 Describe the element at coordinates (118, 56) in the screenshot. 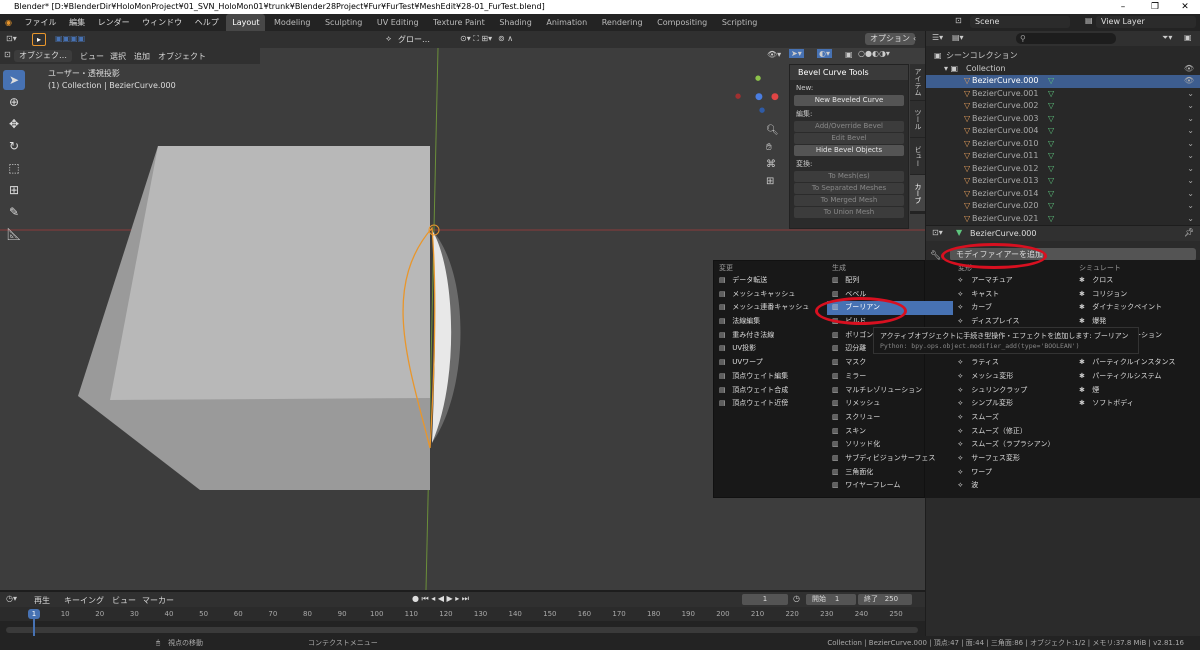

I see `viewport-menu-select: 選択` at that location.